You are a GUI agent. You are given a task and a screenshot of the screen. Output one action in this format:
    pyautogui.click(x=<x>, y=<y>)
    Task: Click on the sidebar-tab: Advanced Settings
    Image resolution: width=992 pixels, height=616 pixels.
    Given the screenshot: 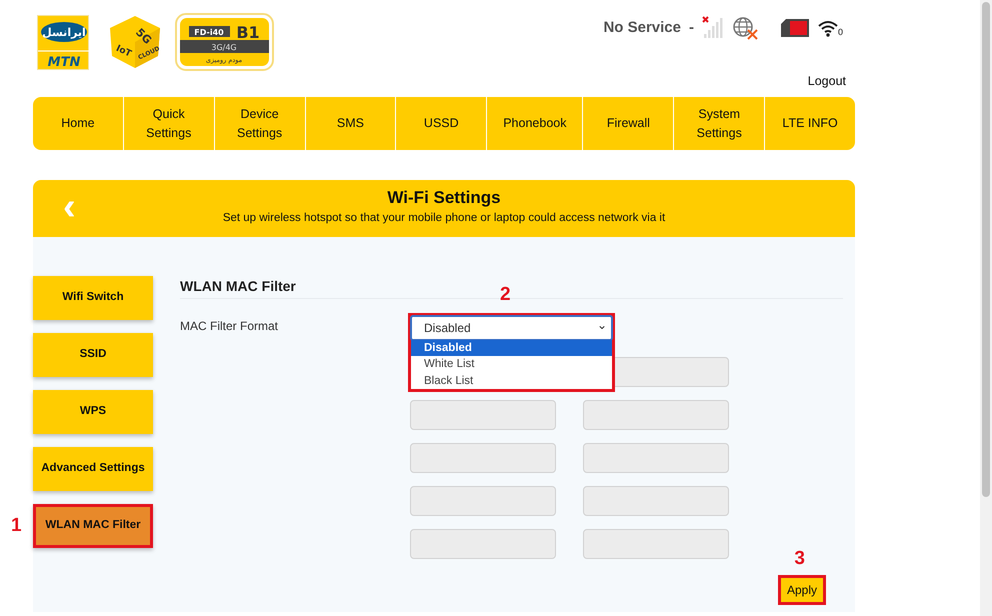 What is the action you would take?
    pyautogui.click(x=93, y=469)
    